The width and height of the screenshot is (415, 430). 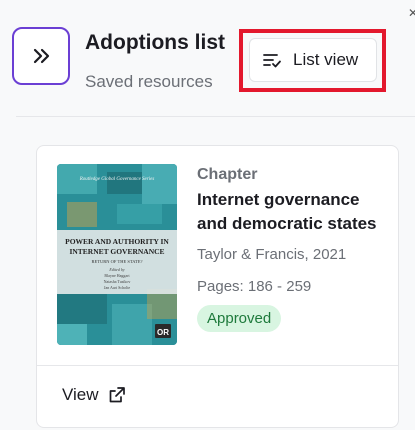 I want to click on cover-logo: OR, so click(x=163, y=332).